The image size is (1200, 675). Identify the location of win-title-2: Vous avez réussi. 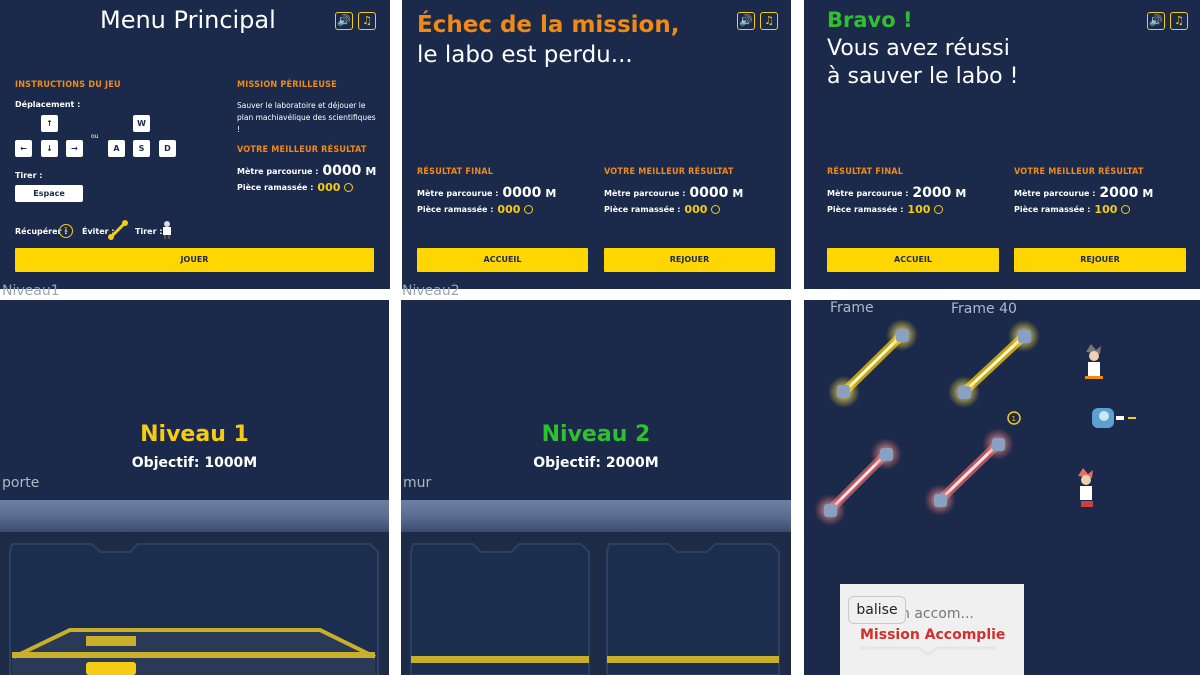
(918, 48).